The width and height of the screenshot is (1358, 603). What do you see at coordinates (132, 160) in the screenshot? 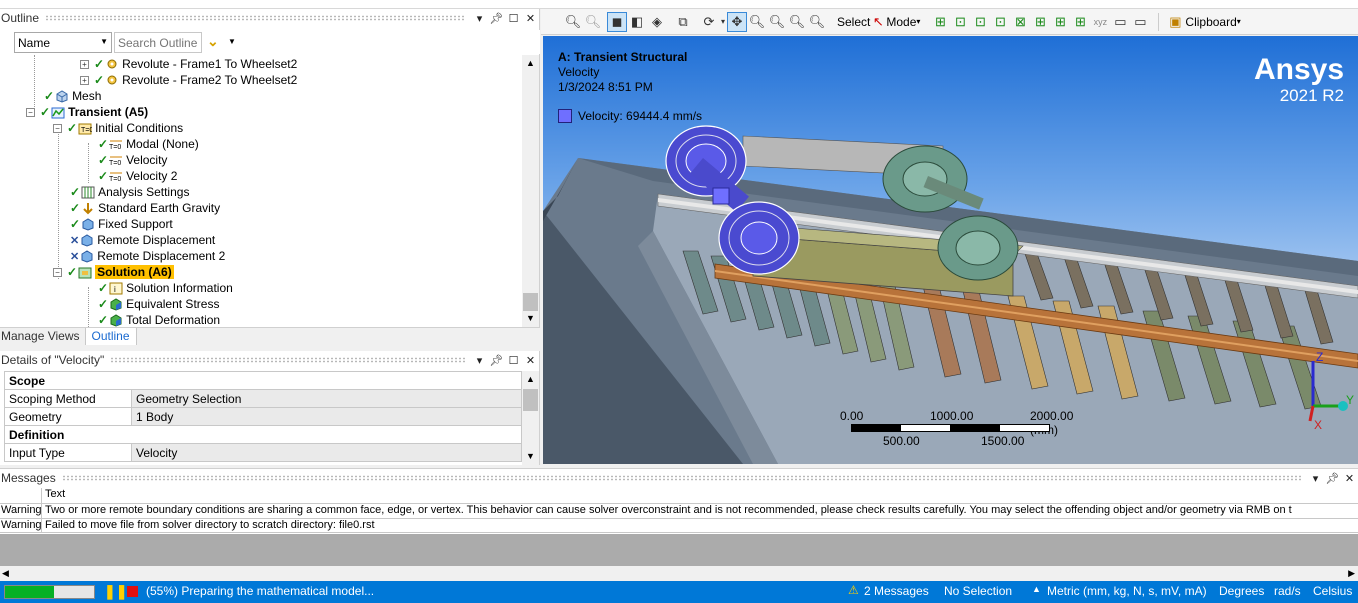
I see `tree-item-velocity: ✓ T=0 Velocity` at bounding box center [132, 160].